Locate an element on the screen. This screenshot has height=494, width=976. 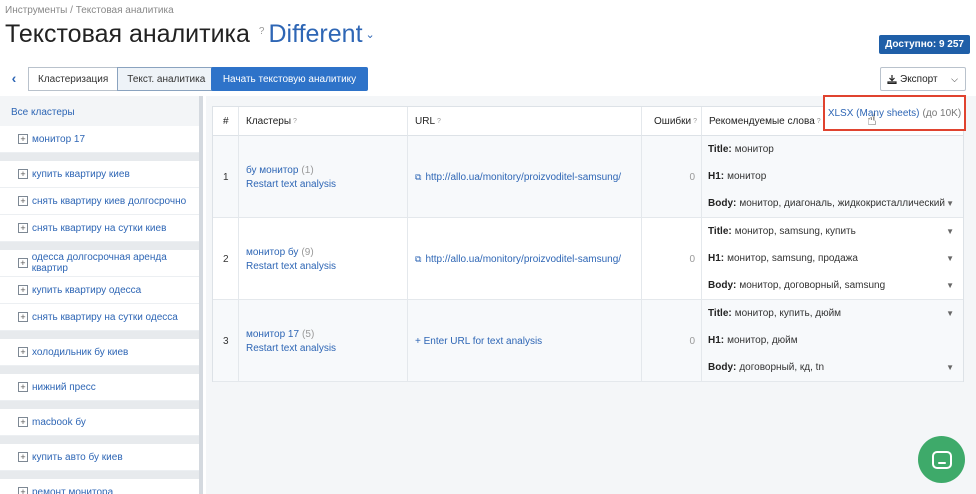
cluster-link: монитор бу is located at coordinates (272, 252).